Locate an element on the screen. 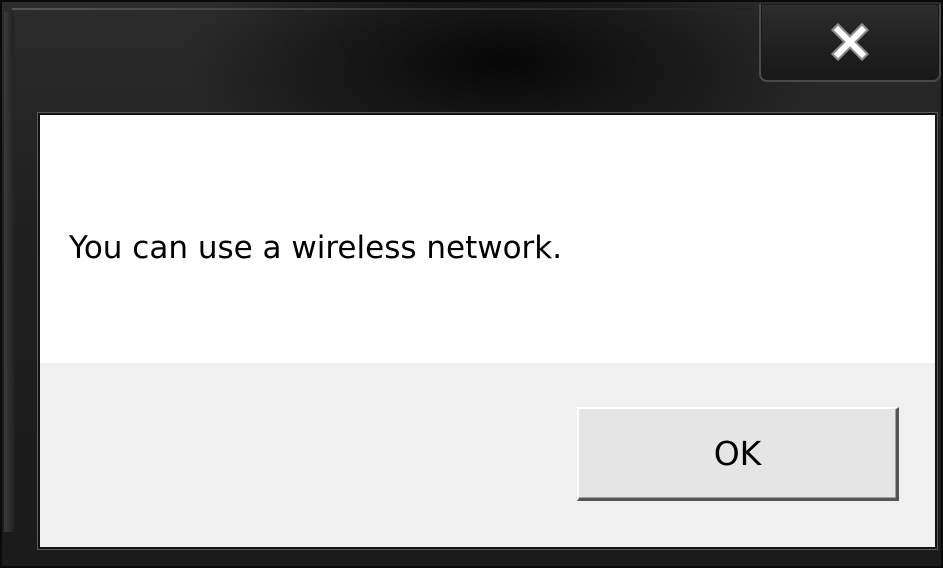 Image resolution: width=943 pixels, height=568 pixels. close-icon is located at coordinates (850, 42).